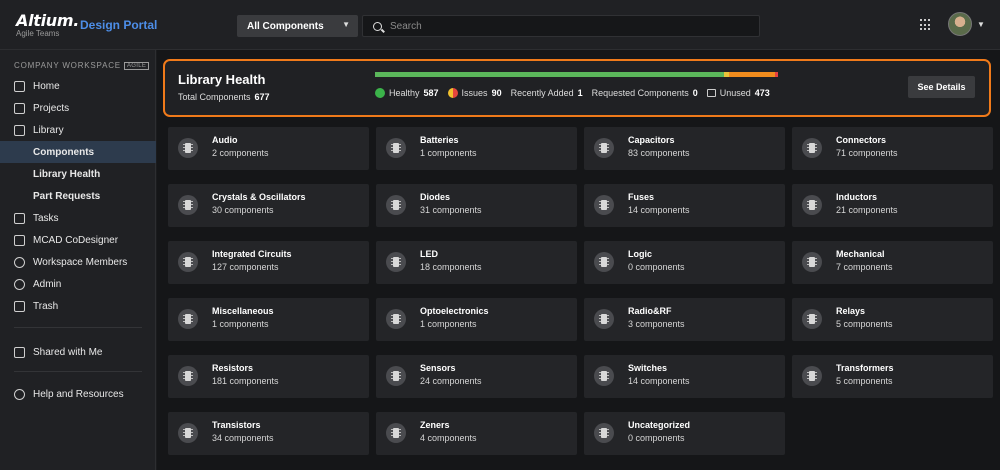 The height and width of the screenshot is (470, 1000). I want to click on altium-logo: Altium. Agile Teams, so click(47, 24).